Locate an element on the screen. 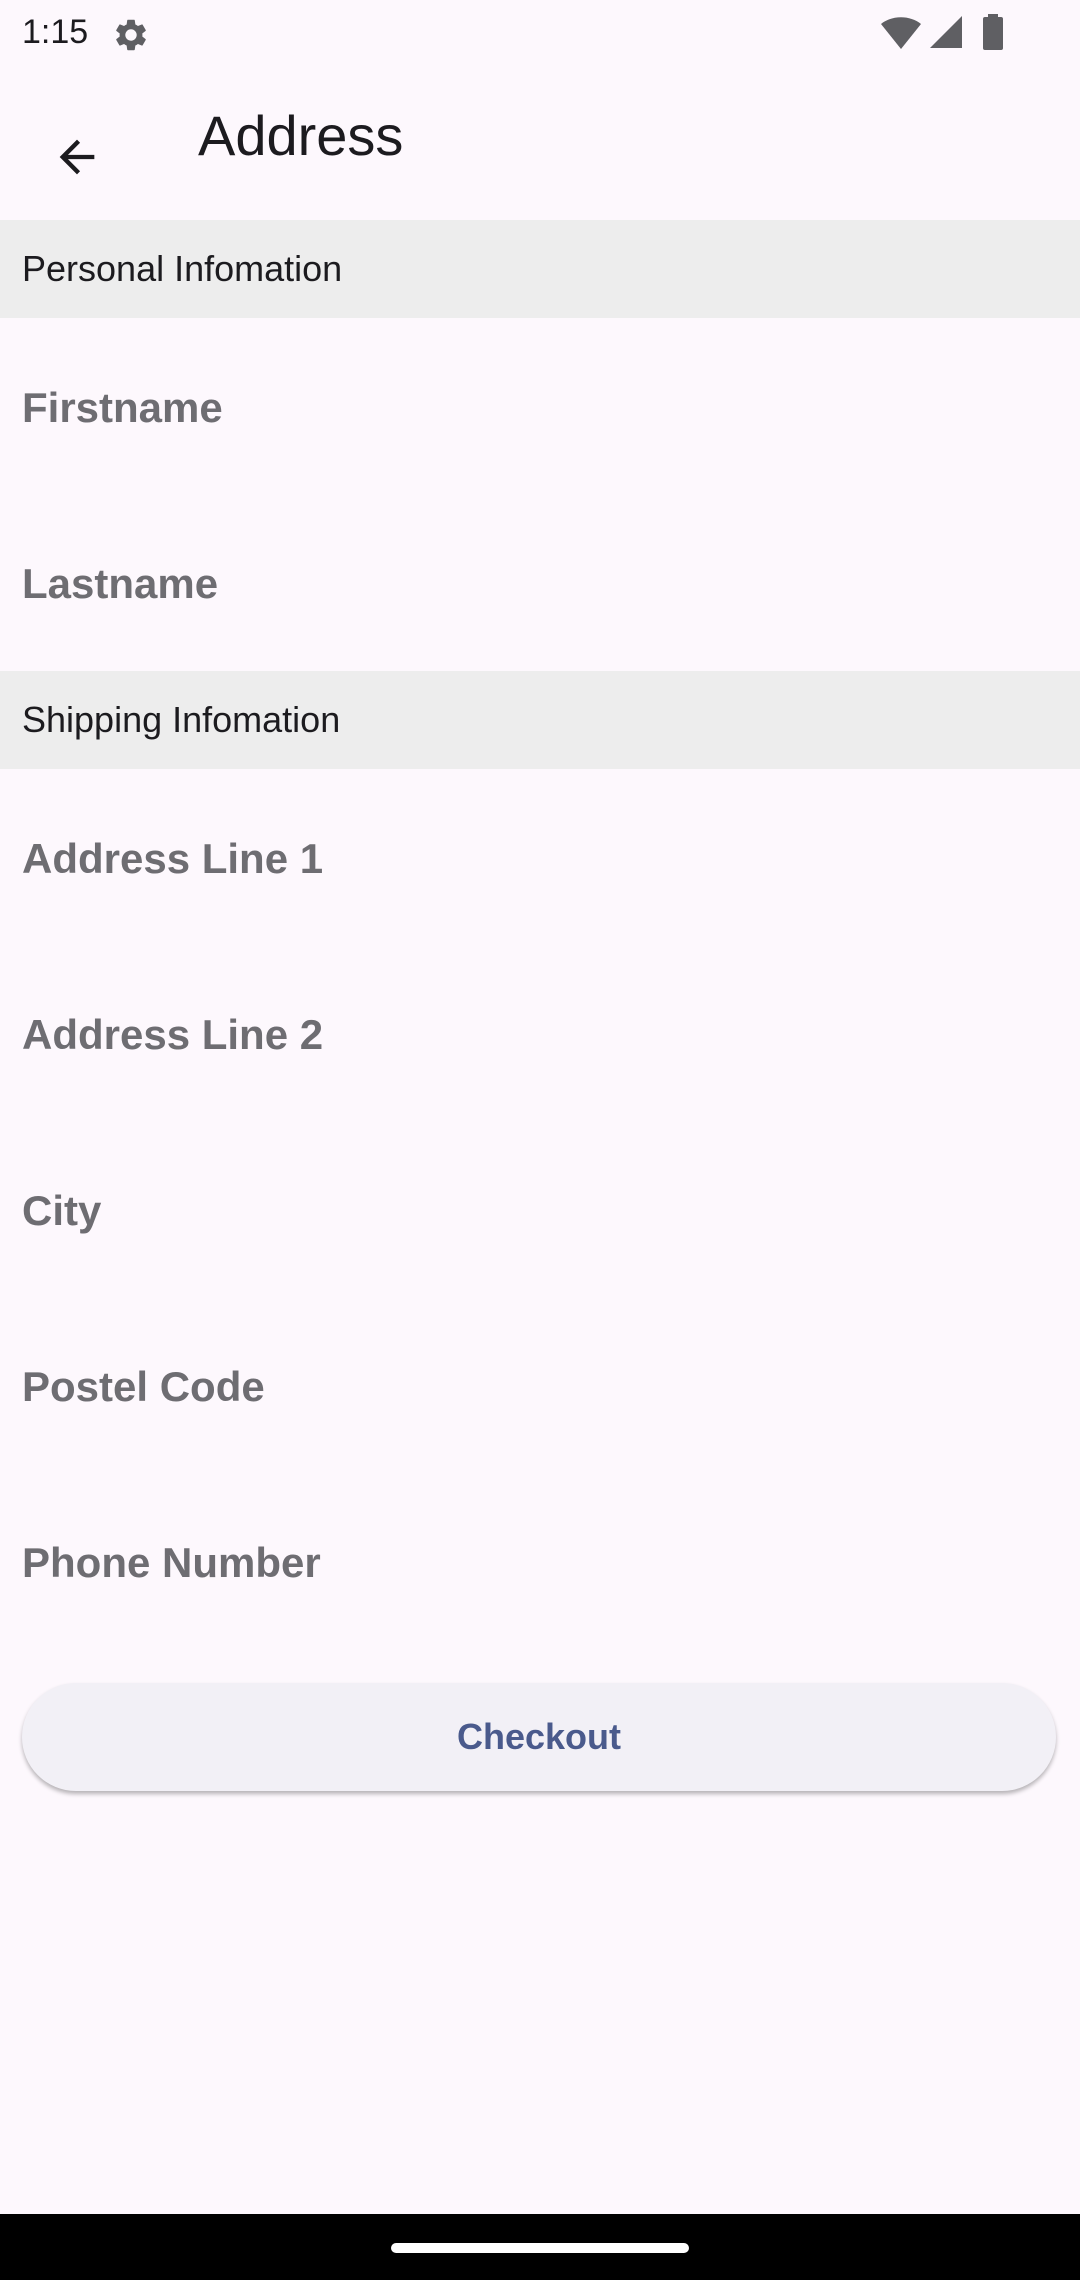  signal-icon is located at coordinates (946, 32).